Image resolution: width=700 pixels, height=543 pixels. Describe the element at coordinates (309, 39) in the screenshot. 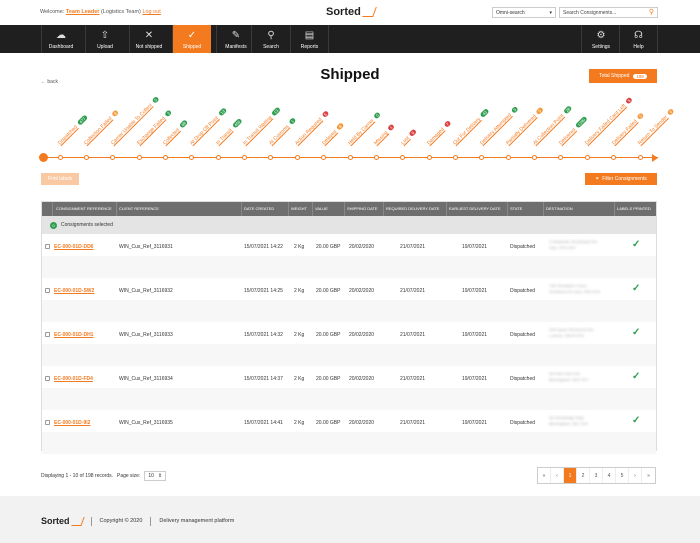

I see `nav-reports: ▤ Reports` at that location.